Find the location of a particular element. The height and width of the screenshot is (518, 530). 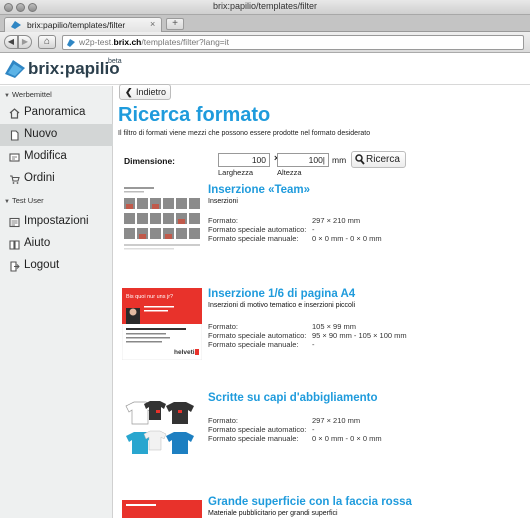

helvetia-ad-thumbnail: Bis quoi nur uns jr? helvetia is located at coordinates (162, 324).